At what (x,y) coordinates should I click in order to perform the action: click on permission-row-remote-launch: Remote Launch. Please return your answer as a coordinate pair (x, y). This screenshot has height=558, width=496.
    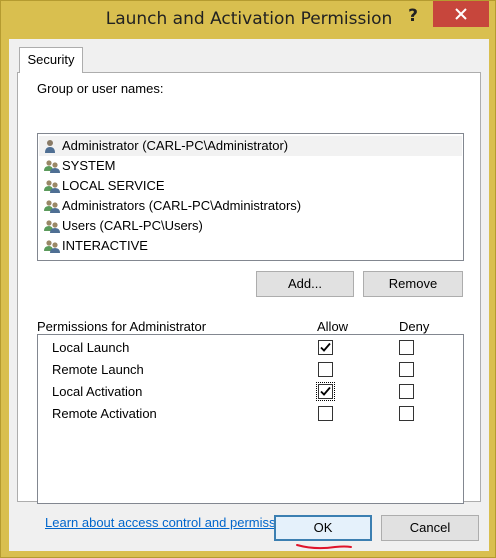
    Looking at the image, I should click on (98, 369).